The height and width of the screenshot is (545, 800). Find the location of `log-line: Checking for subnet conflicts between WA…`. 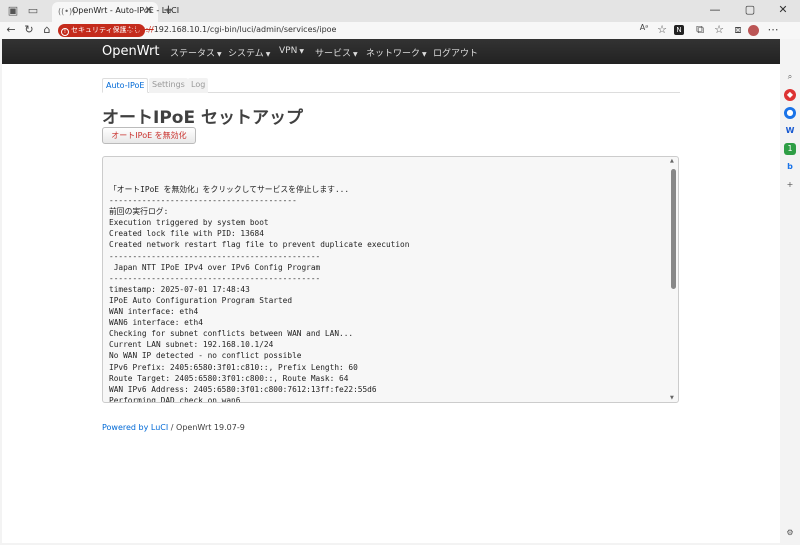

log-line: Checking for subnet conflicts between WA… is located at coordinates (231, 334).